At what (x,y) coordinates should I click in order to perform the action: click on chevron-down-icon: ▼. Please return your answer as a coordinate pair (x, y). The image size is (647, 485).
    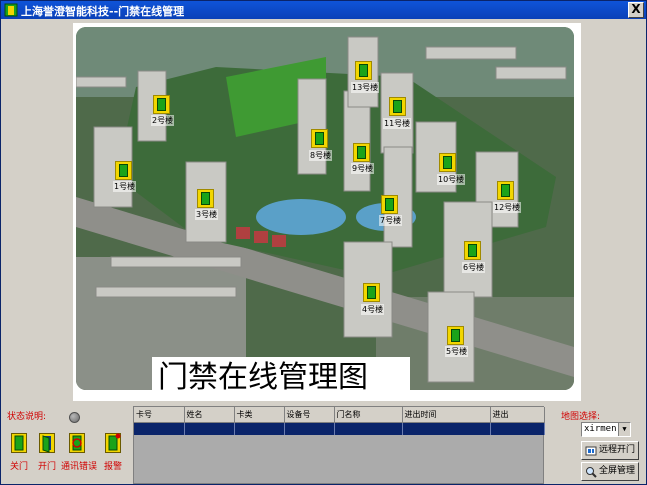
    Looking at the image, I should click on (624, 429).